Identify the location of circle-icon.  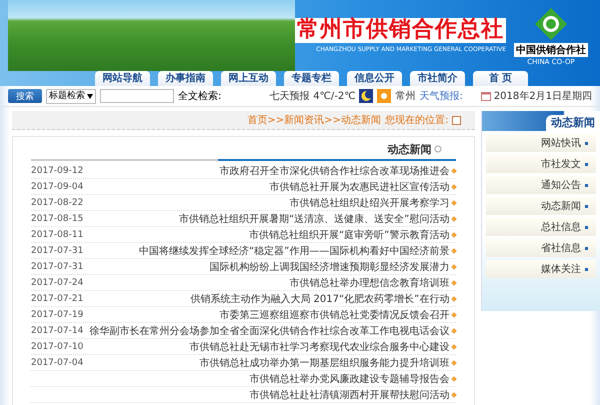
(438, 149).